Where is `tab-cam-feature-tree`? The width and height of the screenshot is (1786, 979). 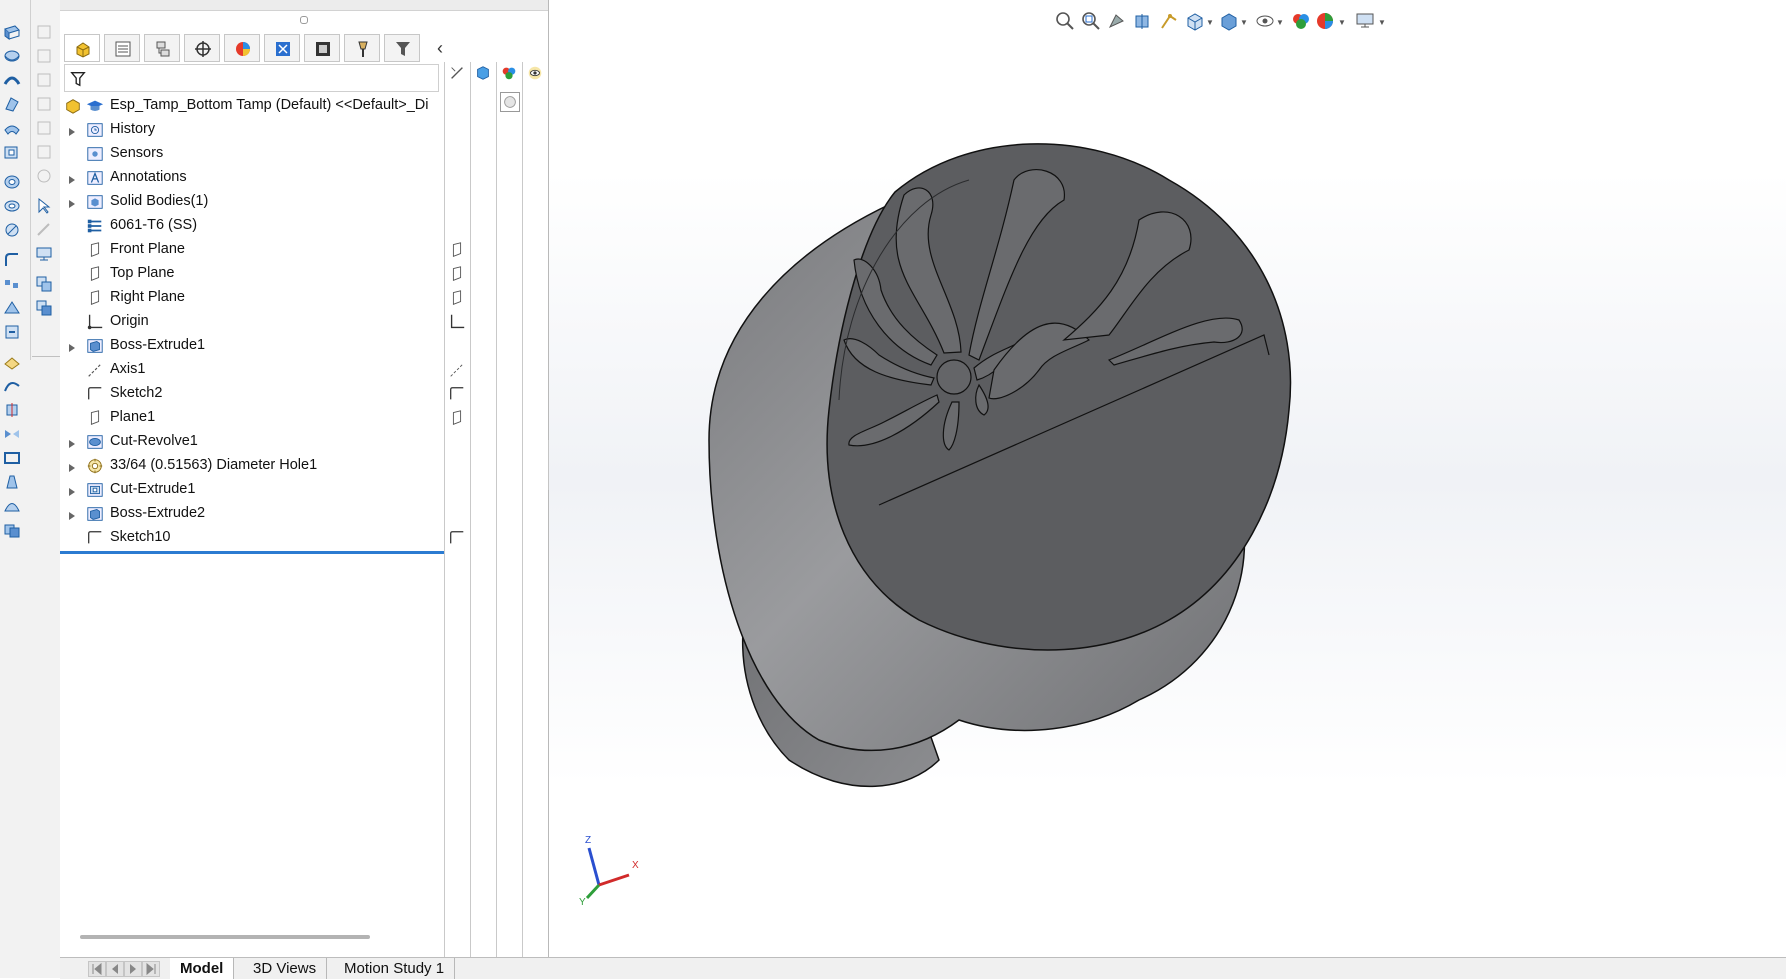
tab-cam-feature-tree is located at coordinates (282, 48).